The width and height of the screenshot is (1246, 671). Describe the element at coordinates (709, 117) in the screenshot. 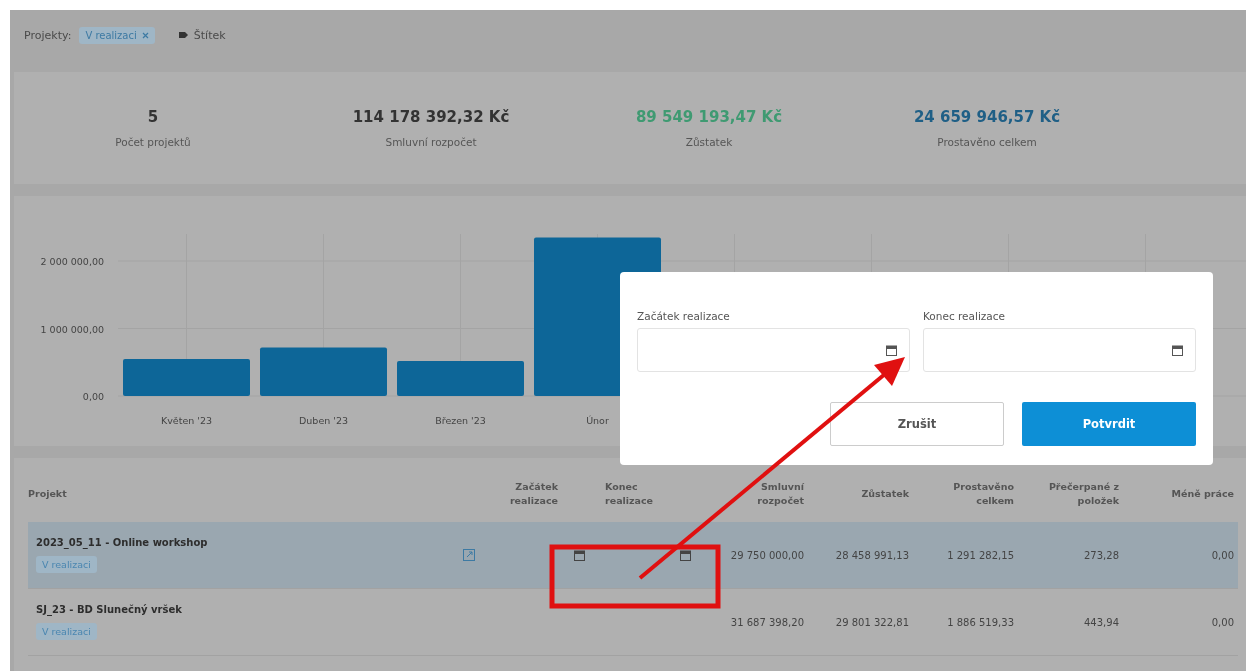

I see `stat-value: 89 549 193,47 Kč` at that location.